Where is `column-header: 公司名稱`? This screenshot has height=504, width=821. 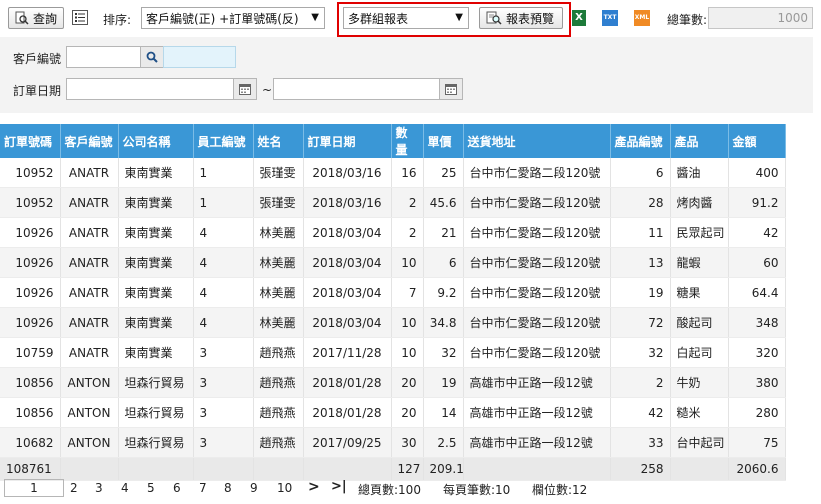
column-header: 公司名稱 is located at coordinates (156, 141).